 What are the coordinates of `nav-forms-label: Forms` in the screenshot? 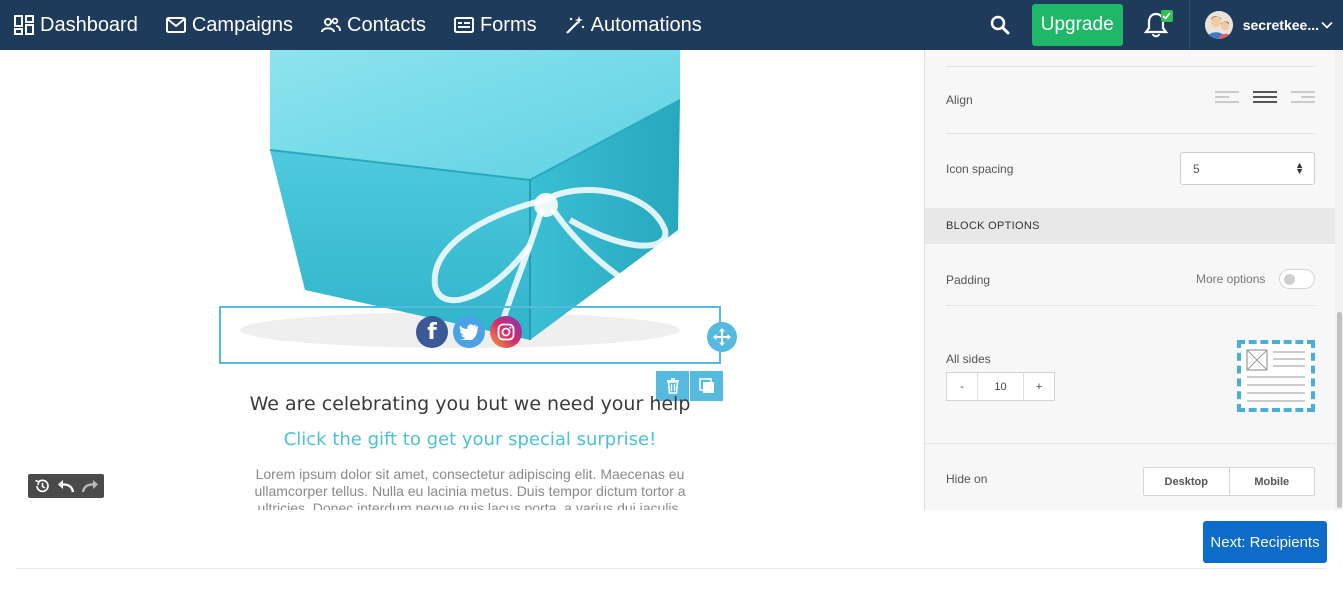 It's located at (508, 24).